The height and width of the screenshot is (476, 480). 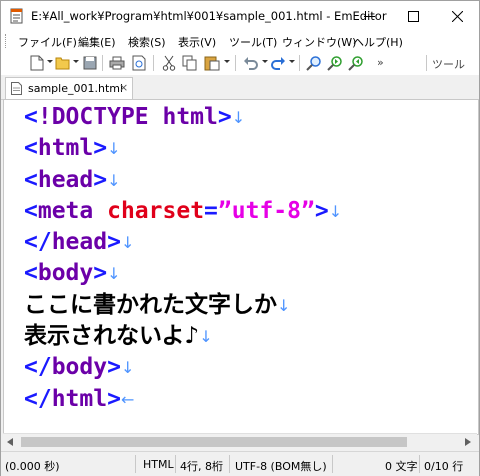 What do you see at coordinates (32, 466) in the screenshot?
I see `status-elapsed-time: (0.000 秒)` at bounding box center [32, 466].